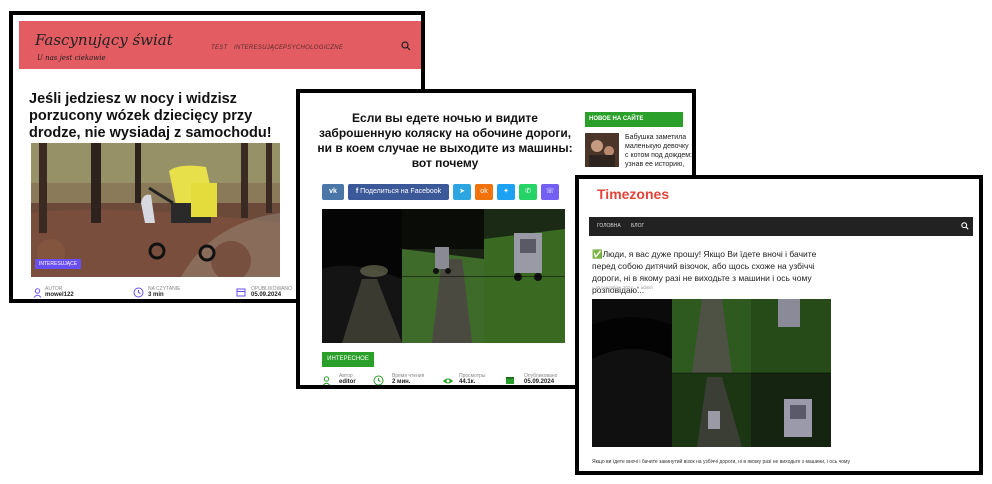  Describe the element at coordinates (401, 191) in the screenshot. I see `facebook-share-label: Поделиться на Facebook` at that location.